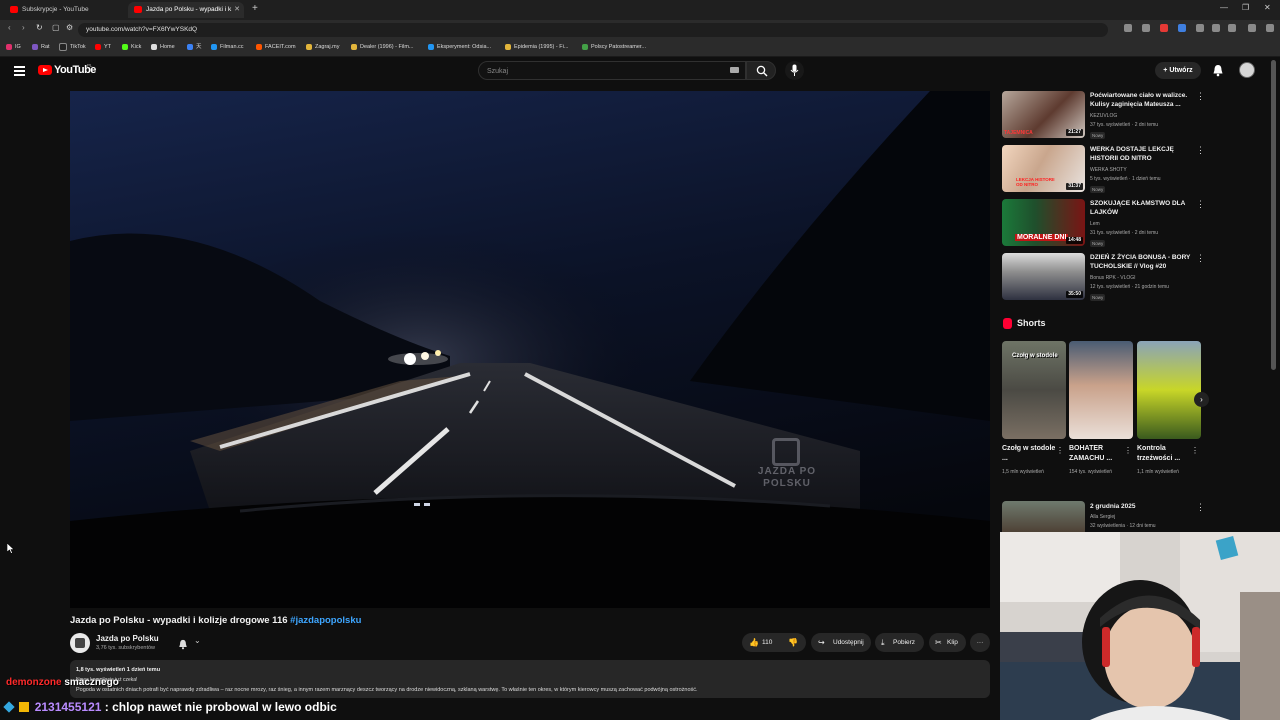  What do you see at coordinates (1178, 70) in the screenshot?
I see `create-button: + Utwórz` at bounding box center [1178, 70].